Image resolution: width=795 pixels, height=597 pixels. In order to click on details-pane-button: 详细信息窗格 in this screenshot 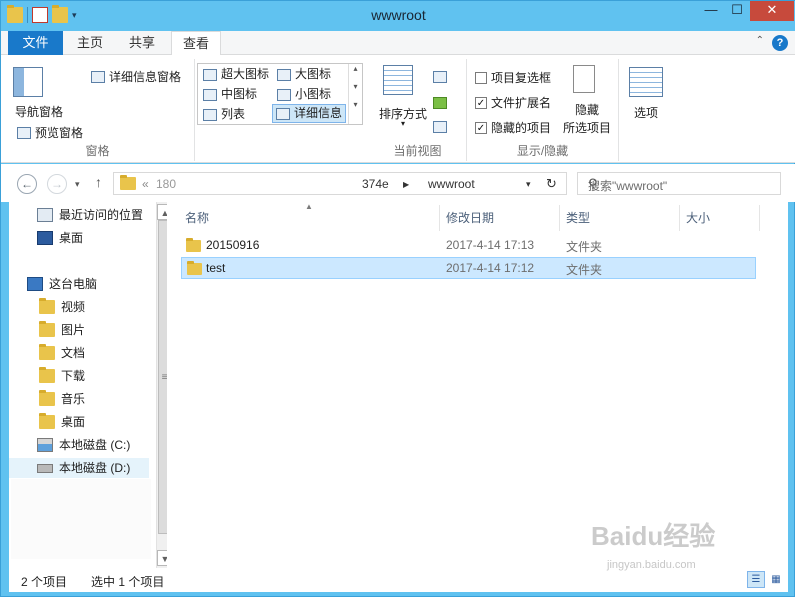, I will do `click(136, 76)`.